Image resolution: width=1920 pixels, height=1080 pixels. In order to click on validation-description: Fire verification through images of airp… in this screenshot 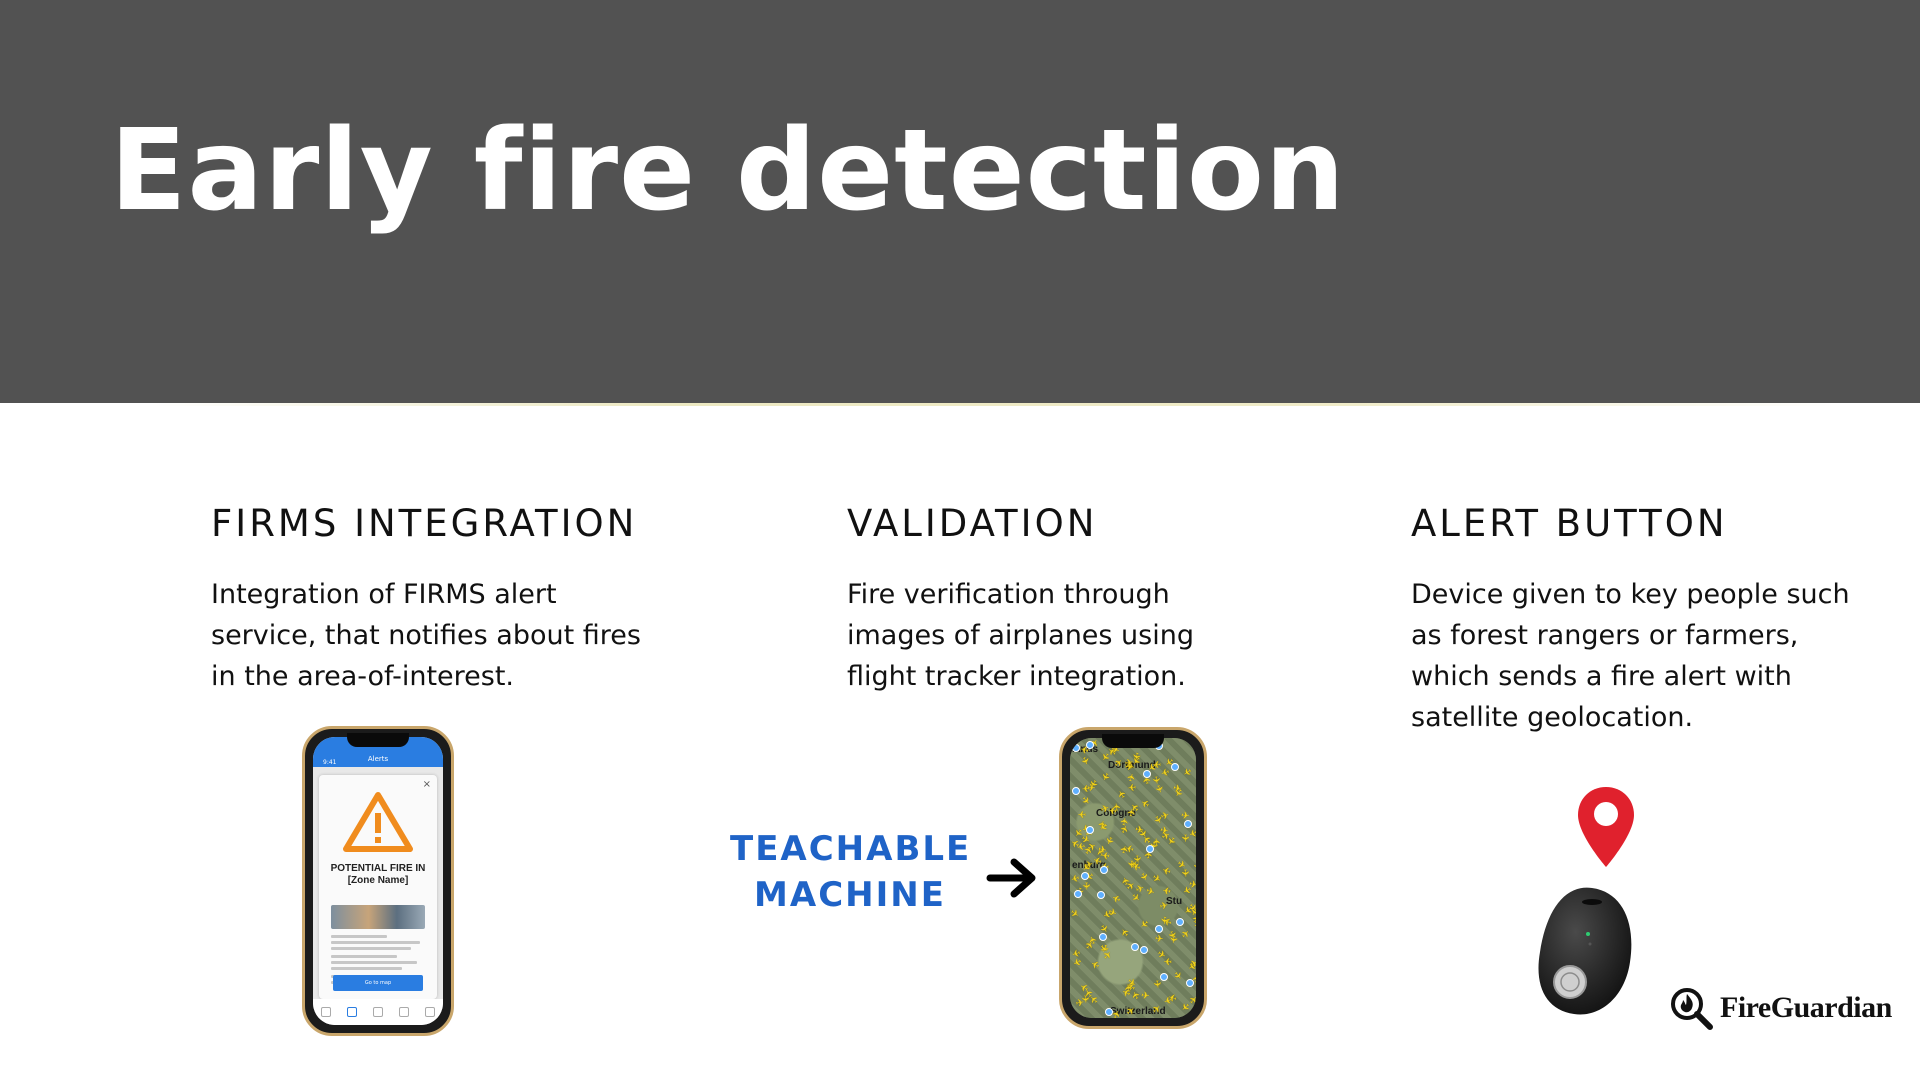, I will do `click(1020, 635)`.